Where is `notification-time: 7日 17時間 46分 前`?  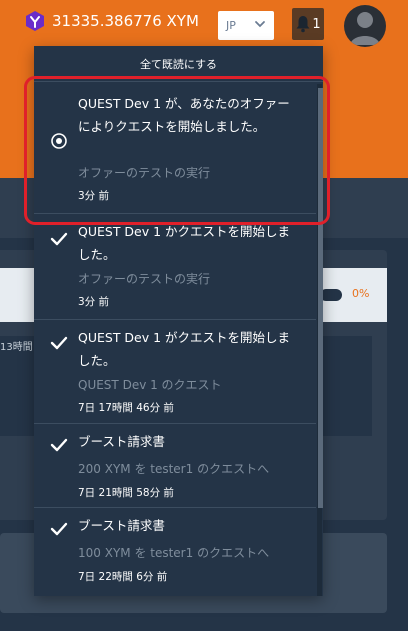
notification-time: 7日 17時間 46分 前 is located at coordinates (126, 408).